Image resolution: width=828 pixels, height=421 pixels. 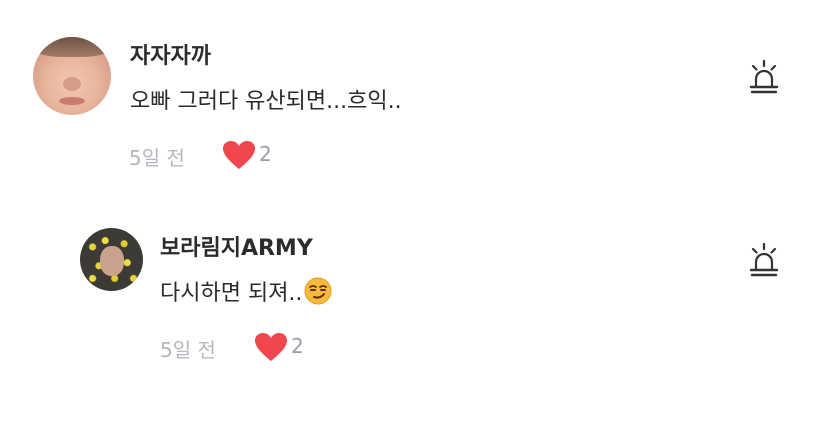 What do you see at coordinates (188, 350) in the screenshot?
I see `reply-timestamp: 5일 전` at bounding box center [188, 350].